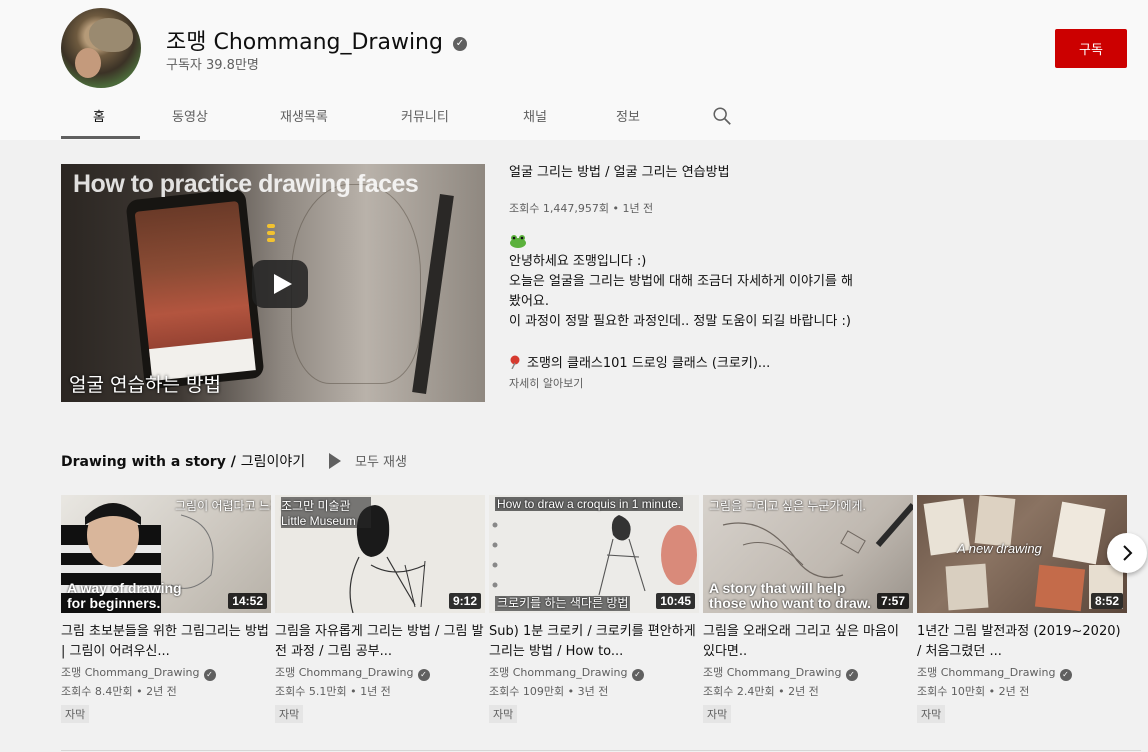 The width and height of the screenshot is (1148, 752). What do you see at coordinates (563, 603) in the screenshot?
I see `thumbnail-overlay-bottom: 크로키를 하는 색다른 방법` at bounding box center [563, 603].